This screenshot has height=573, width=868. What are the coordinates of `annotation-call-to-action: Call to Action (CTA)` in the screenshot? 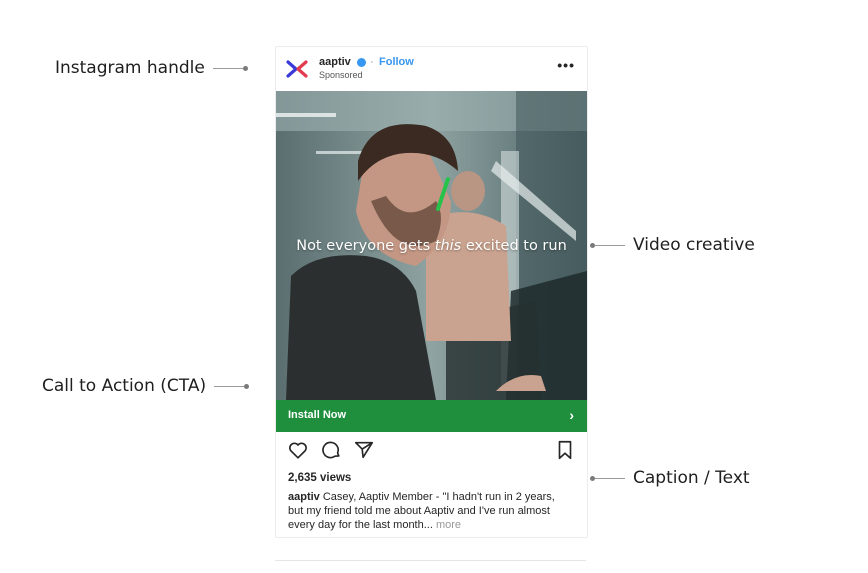 It's located at (146, 386).